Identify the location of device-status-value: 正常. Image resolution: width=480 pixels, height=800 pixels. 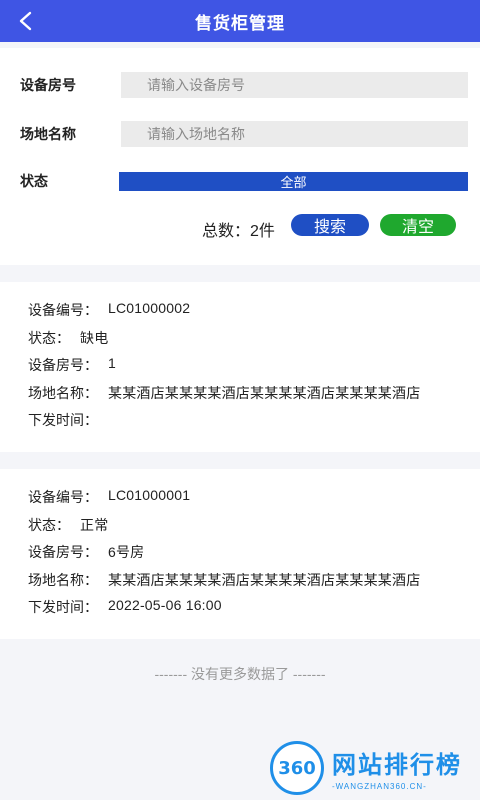
(94, 525).